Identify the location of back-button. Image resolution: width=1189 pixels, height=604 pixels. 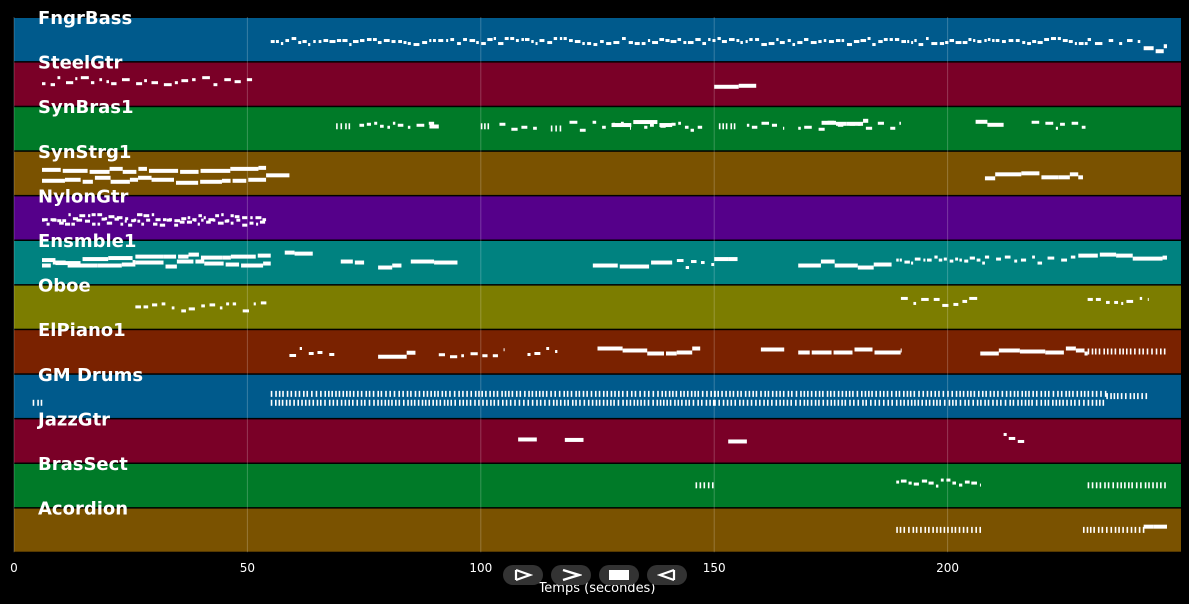
(667, 575).